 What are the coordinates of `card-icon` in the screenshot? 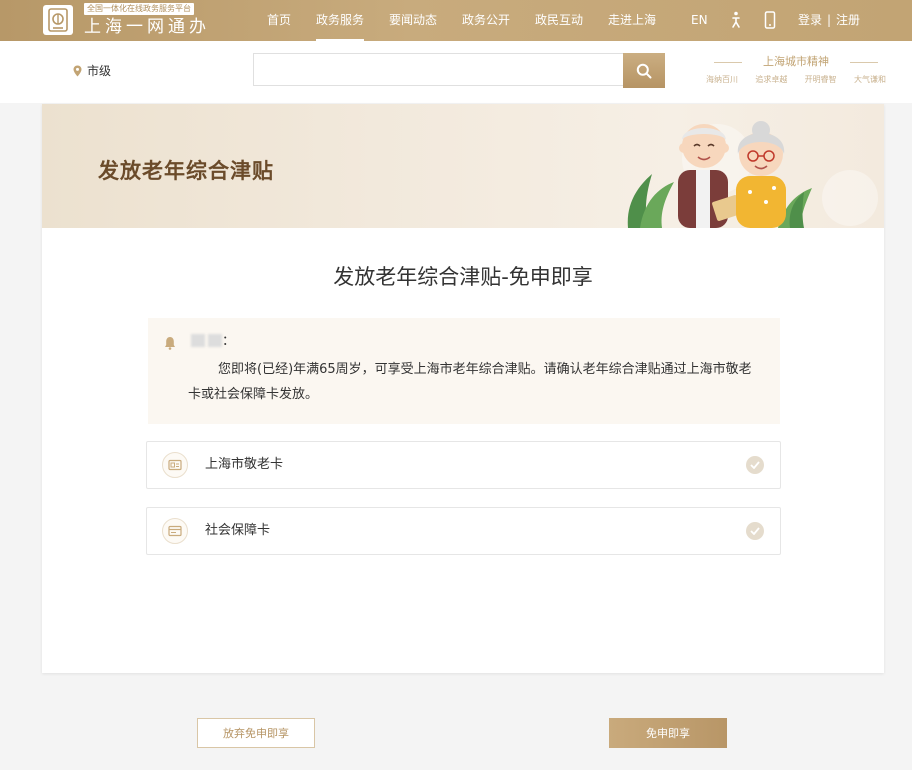 It's located at (175, 465).